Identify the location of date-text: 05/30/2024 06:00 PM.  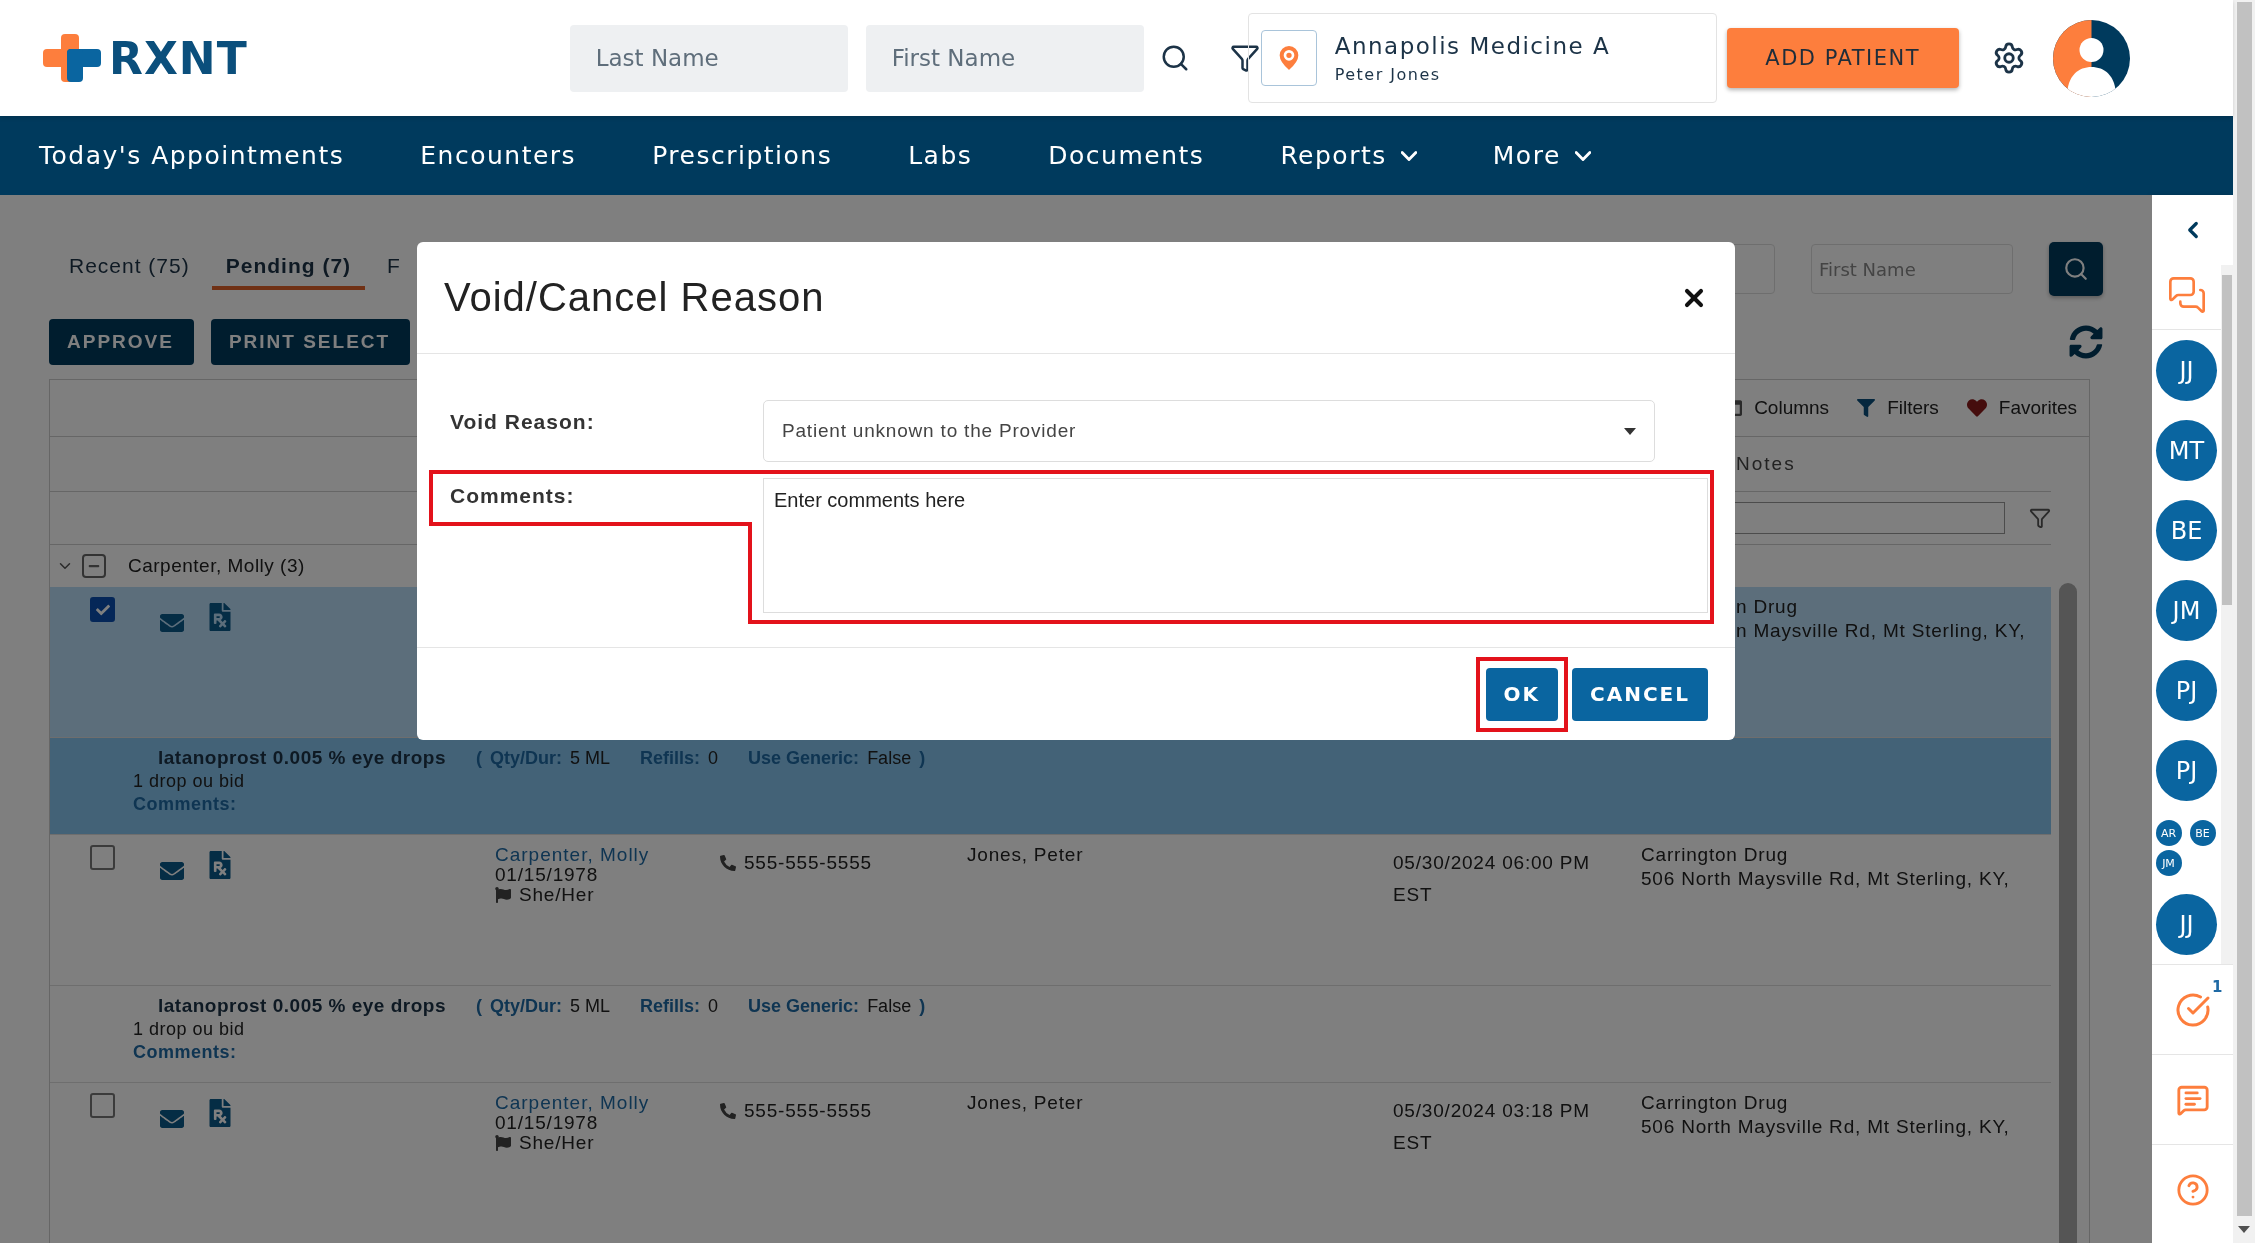
(1492, 863).